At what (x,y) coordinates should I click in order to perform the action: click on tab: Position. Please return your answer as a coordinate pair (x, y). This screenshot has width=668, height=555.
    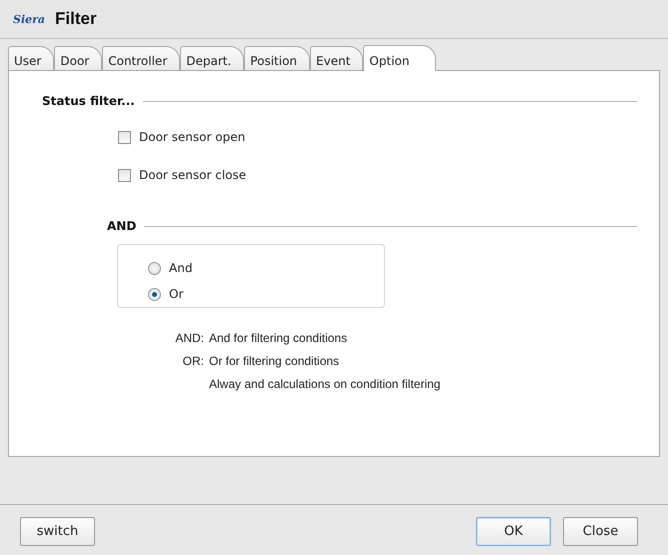
    Looking at the image, I should click on (277, 58).